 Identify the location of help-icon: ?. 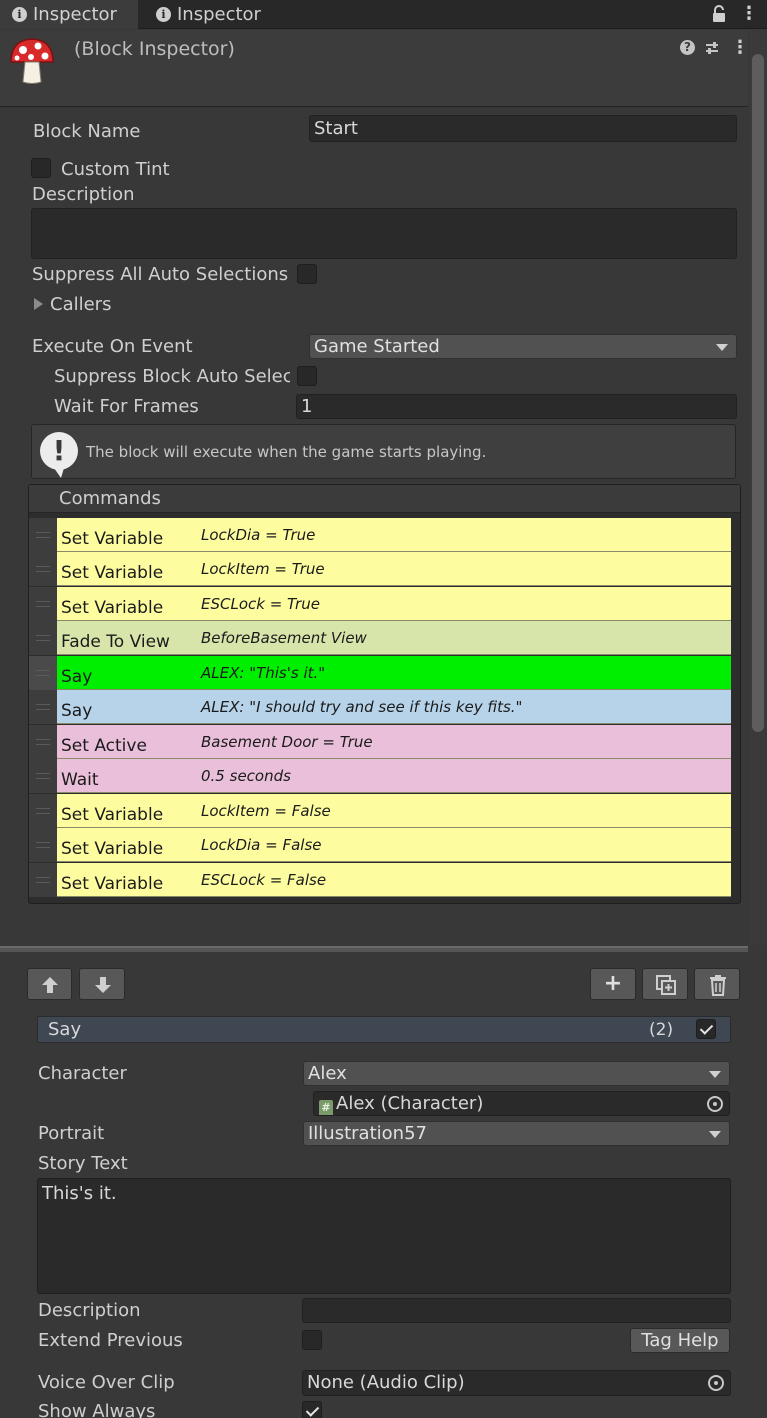
(687, 47).